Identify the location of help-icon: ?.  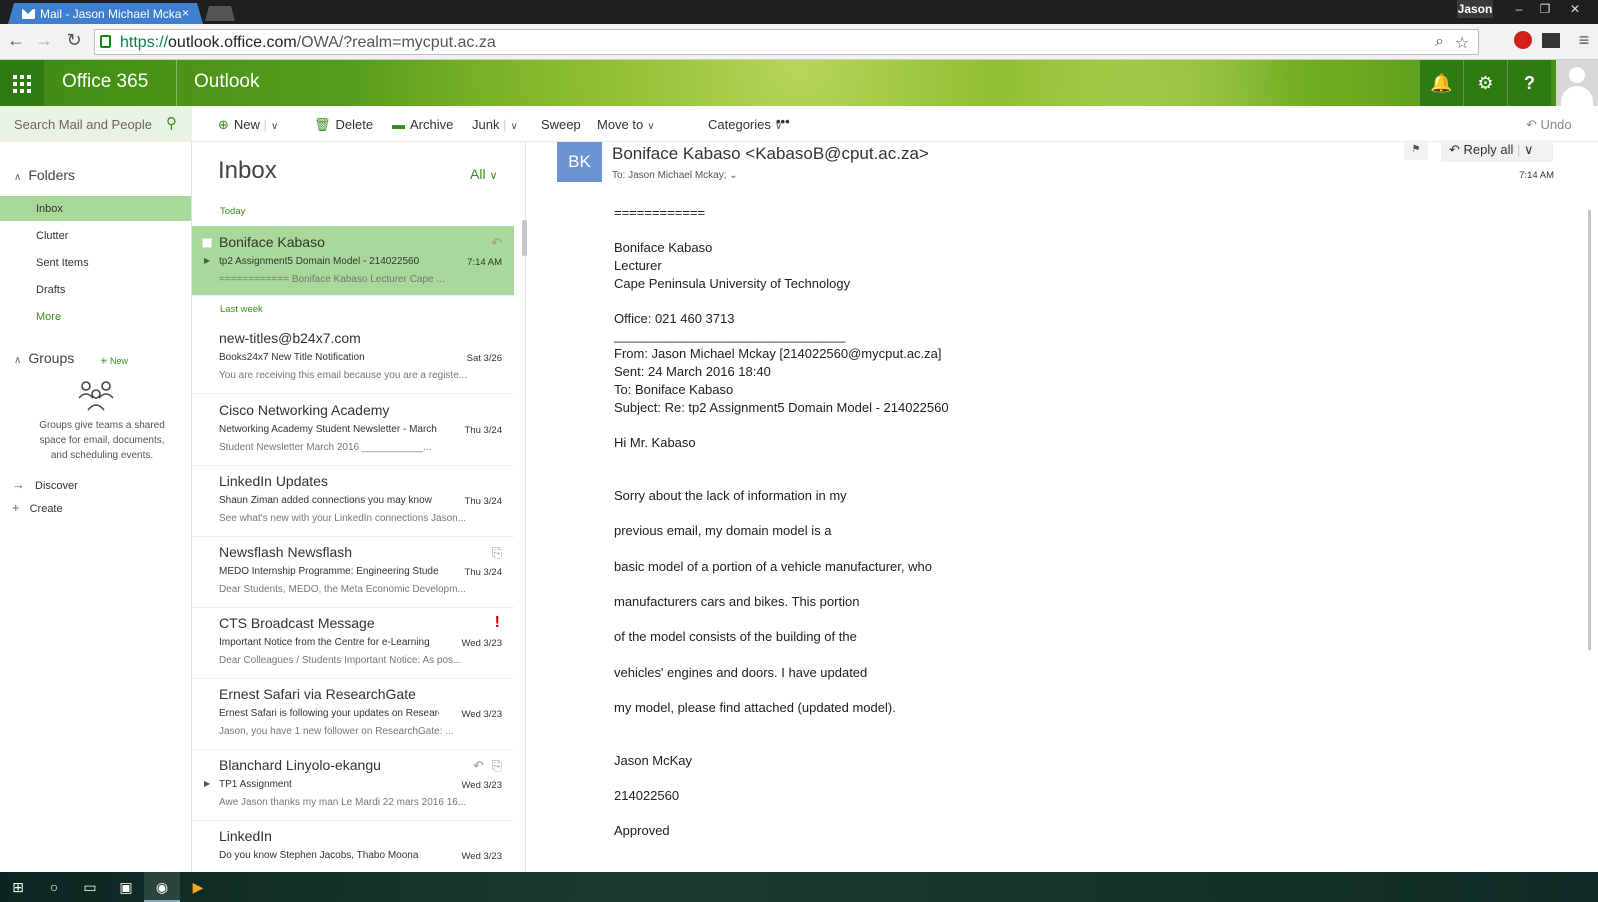
(1529, 83).